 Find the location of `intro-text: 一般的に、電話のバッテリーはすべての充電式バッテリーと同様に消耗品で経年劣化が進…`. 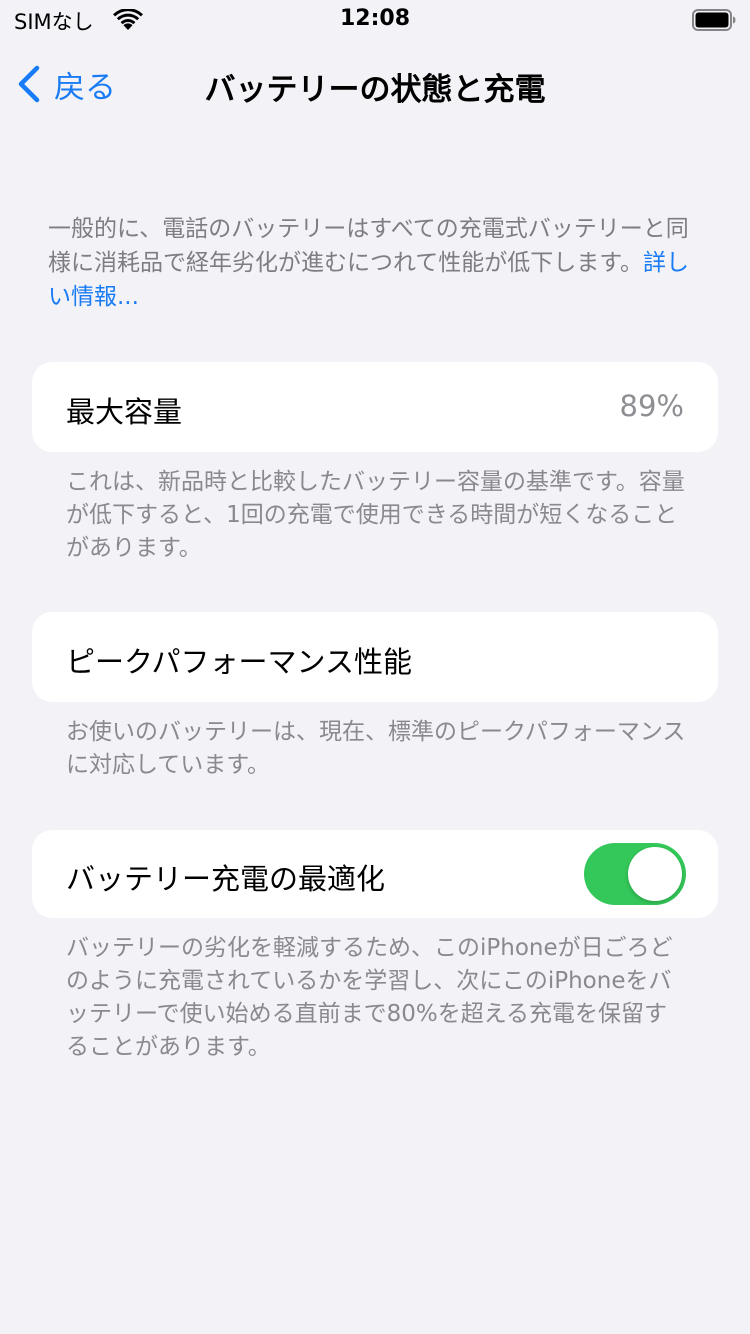

intro-text: 一般的に、電話のバッテリーはすべての充電式バッテリーと同様に消耗品で経年劣化が進… is located at coordinates (378, 263).